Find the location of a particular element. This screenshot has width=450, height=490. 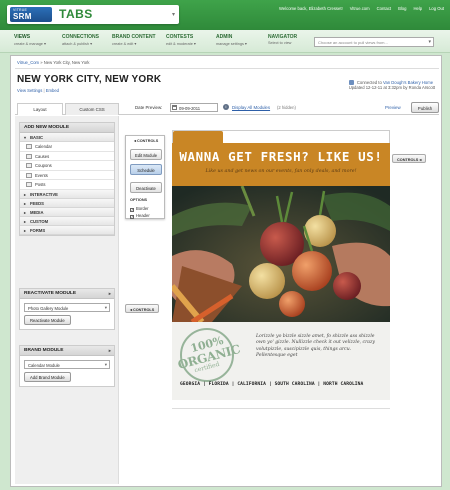

category-basic: ▾ BASIC is located at coordinates (67, 137).